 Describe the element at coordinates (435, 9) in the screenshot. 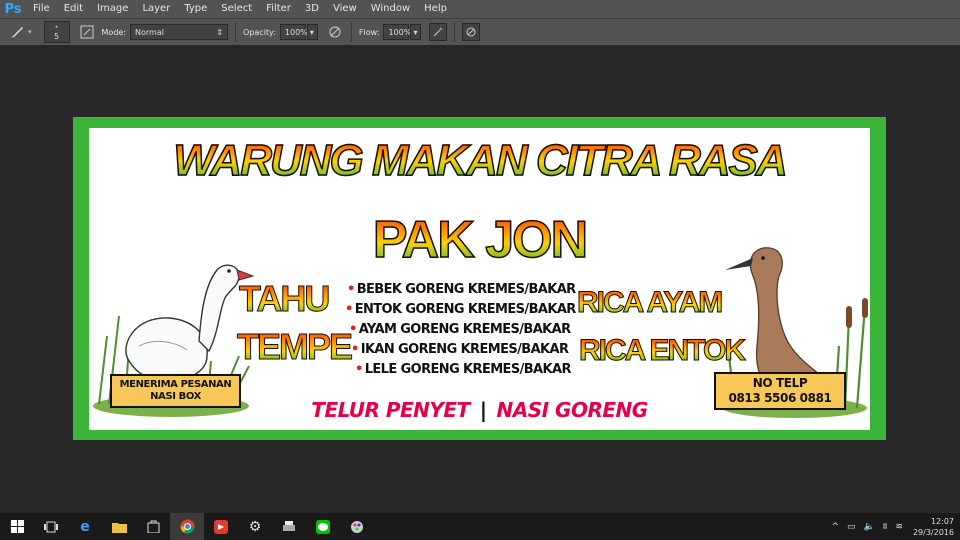

I see `menu-help: Help` at that location.